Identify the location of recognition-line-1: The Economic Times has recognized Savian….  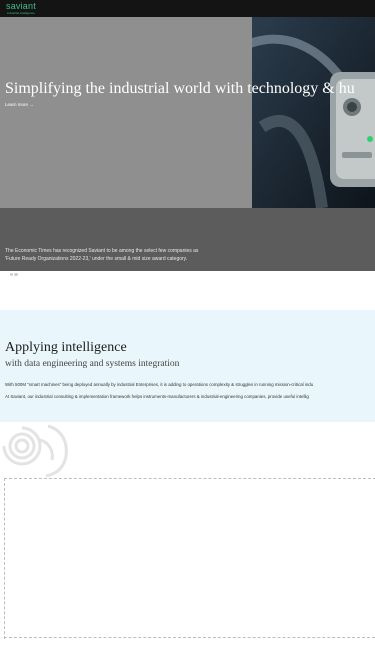
(102, 251).